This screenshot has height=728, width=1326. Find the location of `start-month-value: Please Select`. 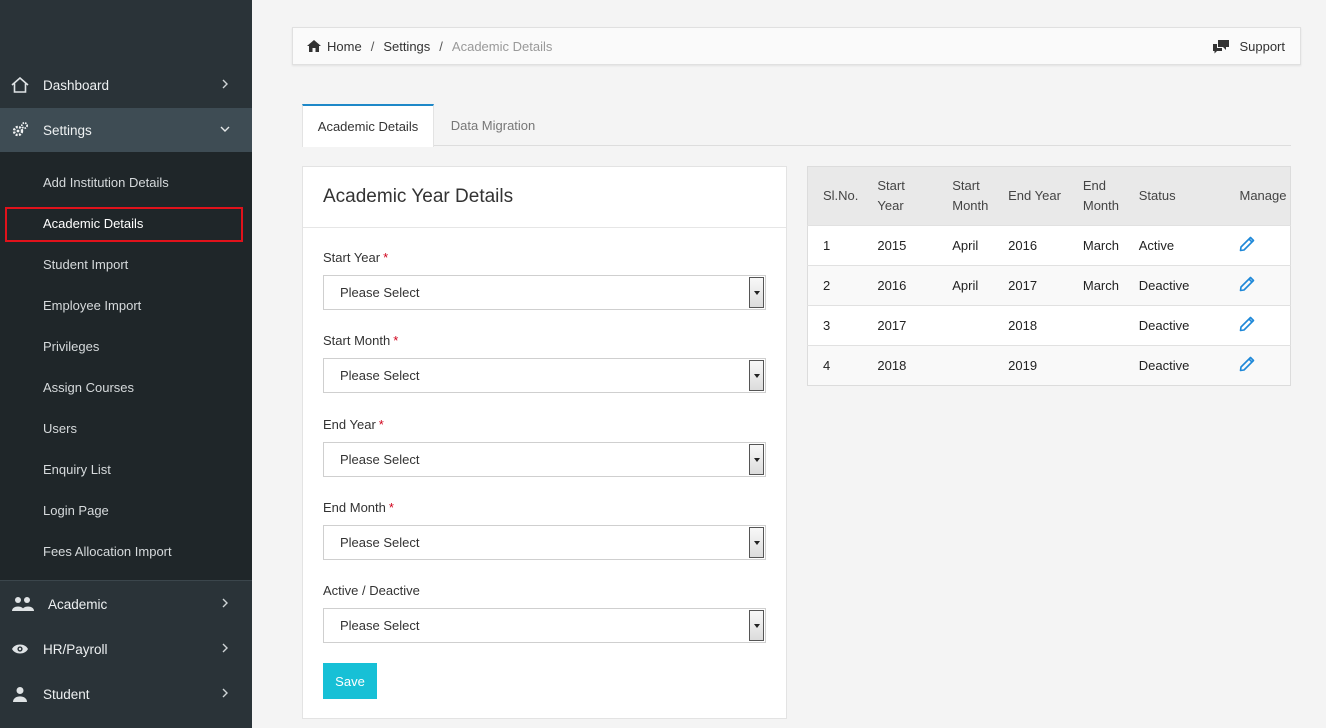

start-month-value: Please Select is located at coordinates (380, 375).